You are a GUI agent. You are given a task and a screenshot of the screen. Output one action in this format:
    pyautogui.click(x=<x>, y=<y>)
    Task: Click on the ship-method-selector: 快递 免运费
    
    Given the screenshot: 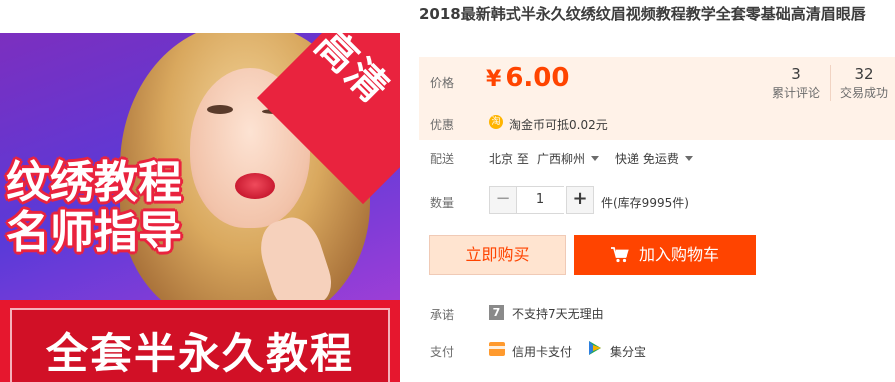 What is the action you would take?
    pyautogui.click(x=654, y=158)
    